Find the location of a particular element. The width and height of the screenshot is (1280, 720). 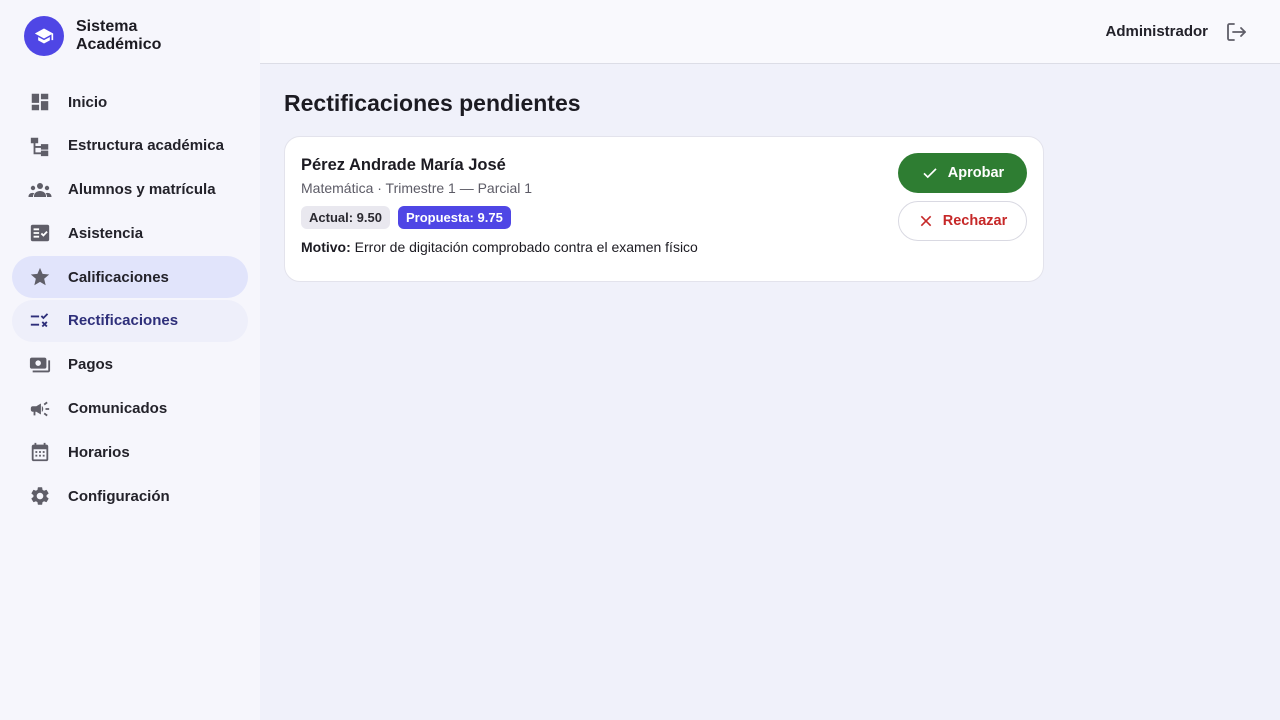

payments-icon is located at coordinates (40, 365).